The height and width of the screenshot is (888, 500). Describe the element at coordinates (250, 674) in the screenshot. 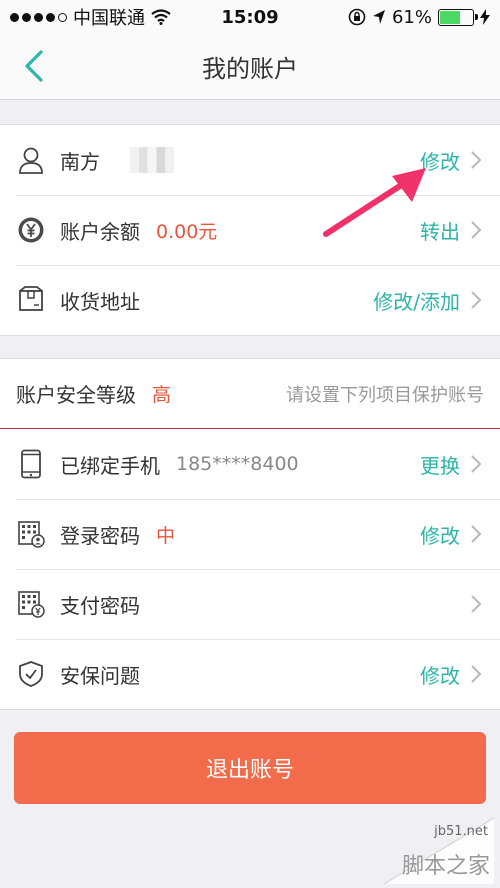

I see `security-question-row: 安保问题 修改` at that location.